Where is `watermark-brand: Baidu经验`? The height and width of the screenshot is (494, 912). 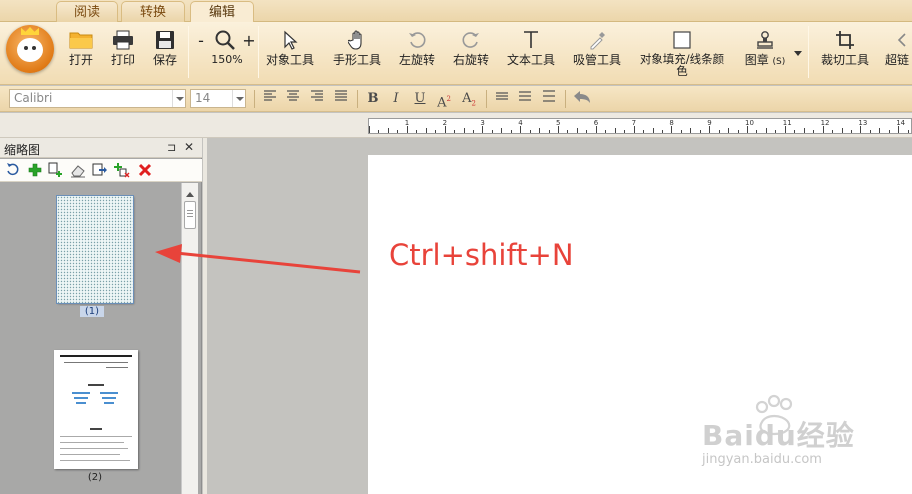 watermark-brand: Baidu经验 is located at coordinates (778, 435).